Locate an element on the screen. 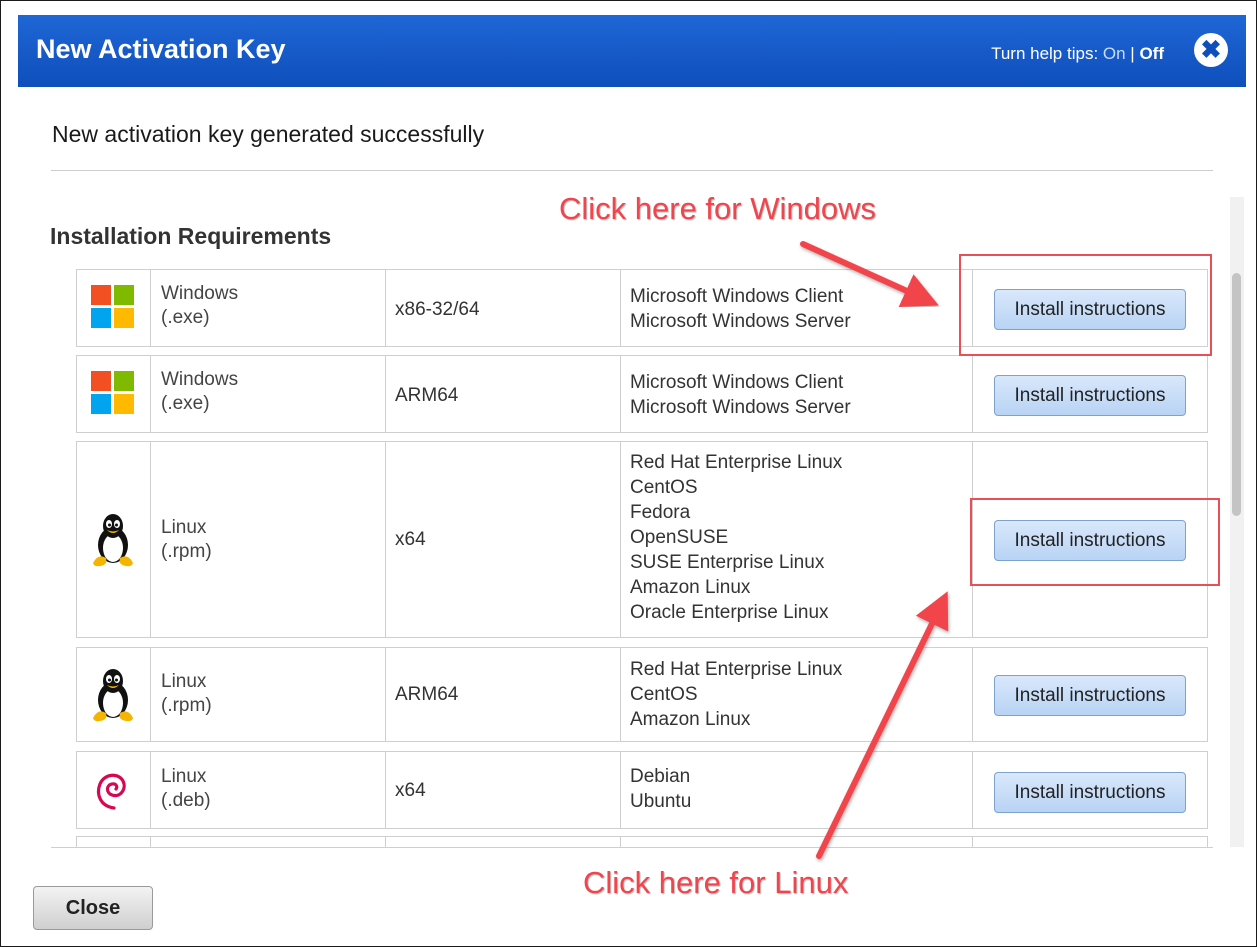  linux-arrow is located at coordinates (882, 725).